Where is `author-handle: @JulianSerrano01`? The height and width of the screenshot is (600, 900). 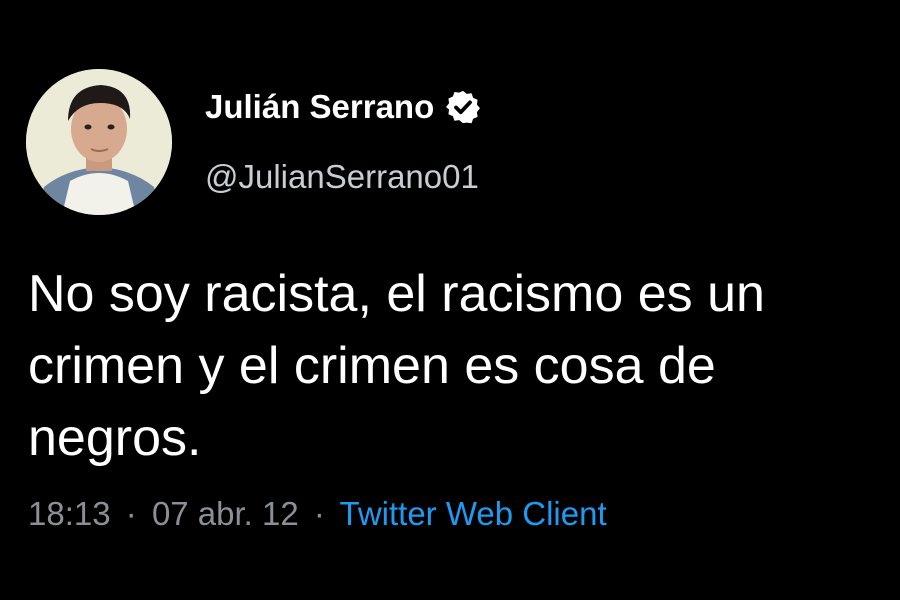
author-handle: @JulianSerrano01 is located at coordinates (342, 177).